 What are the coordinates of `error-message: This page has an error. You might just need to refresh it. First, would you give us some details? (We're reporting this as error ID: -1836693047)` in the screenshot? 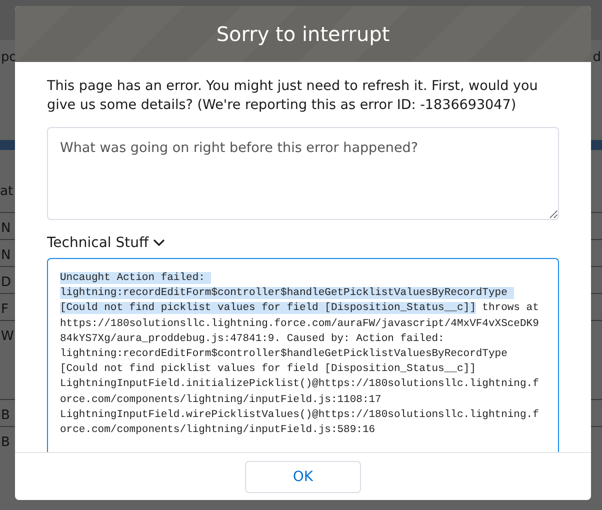 It's located at (293, 96).